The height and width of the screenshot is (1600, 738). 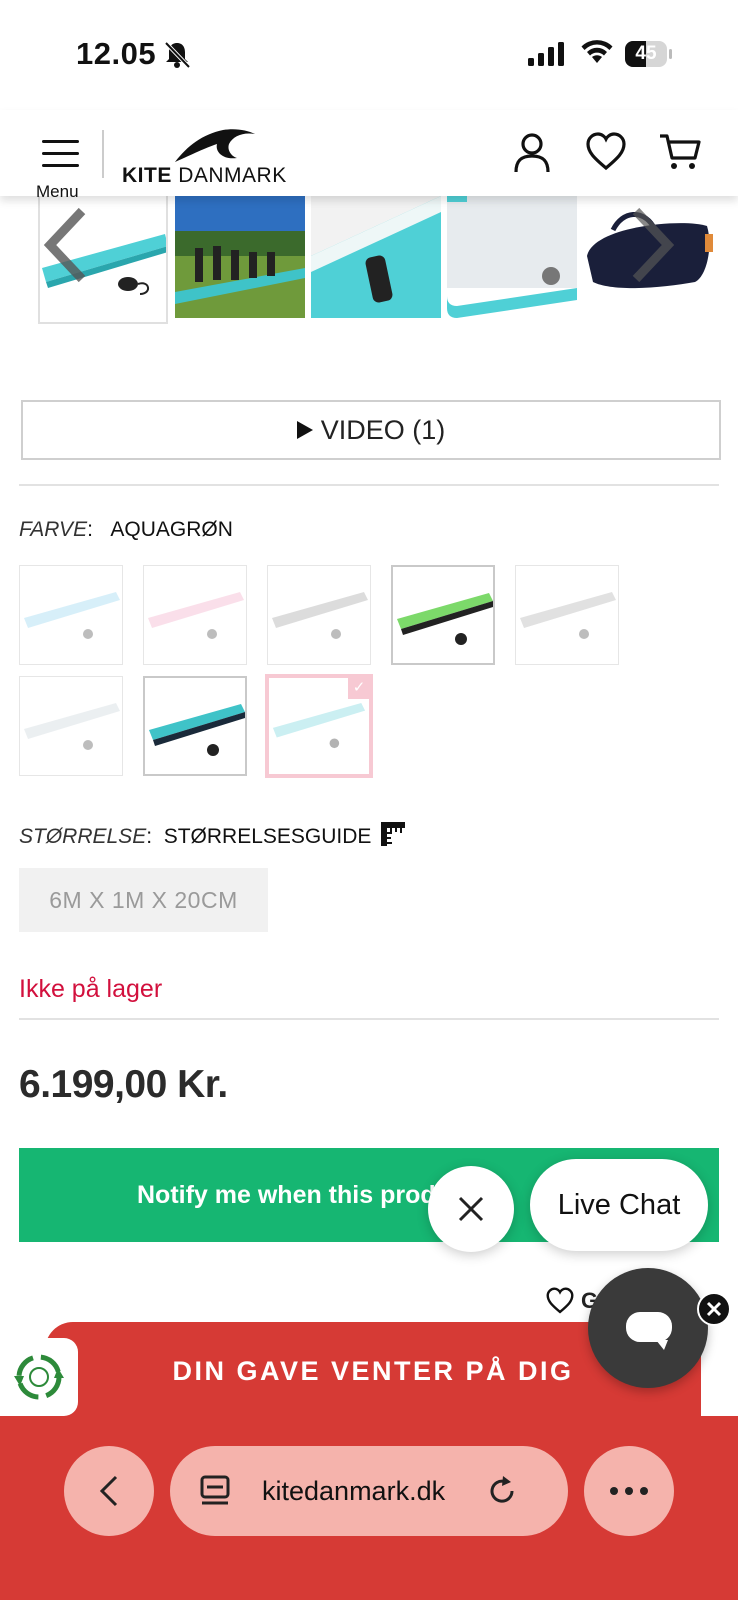 I want to click on live-chat-prompt: Live Chat, so click(x=619, y=1205).